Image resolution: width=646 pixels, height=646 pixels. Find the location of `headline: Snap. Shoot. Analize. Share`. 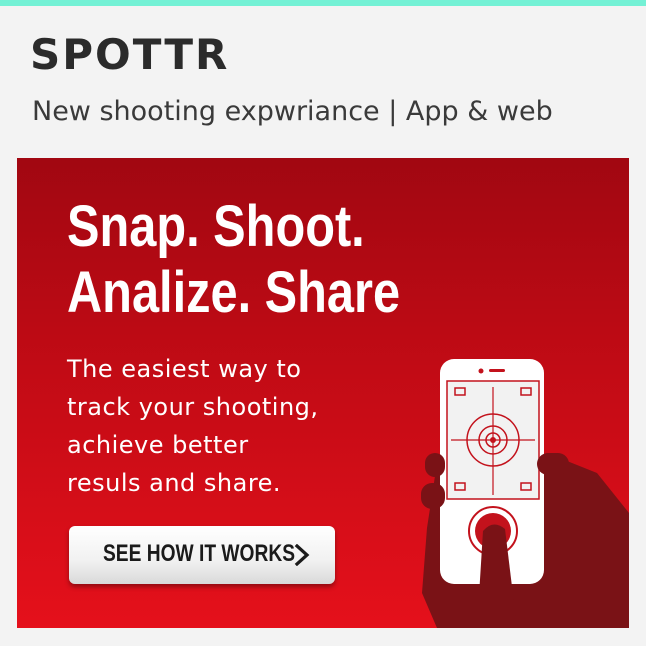

headline: Snap. Shoot. Analize. Share is located at coordinates (233, 260).